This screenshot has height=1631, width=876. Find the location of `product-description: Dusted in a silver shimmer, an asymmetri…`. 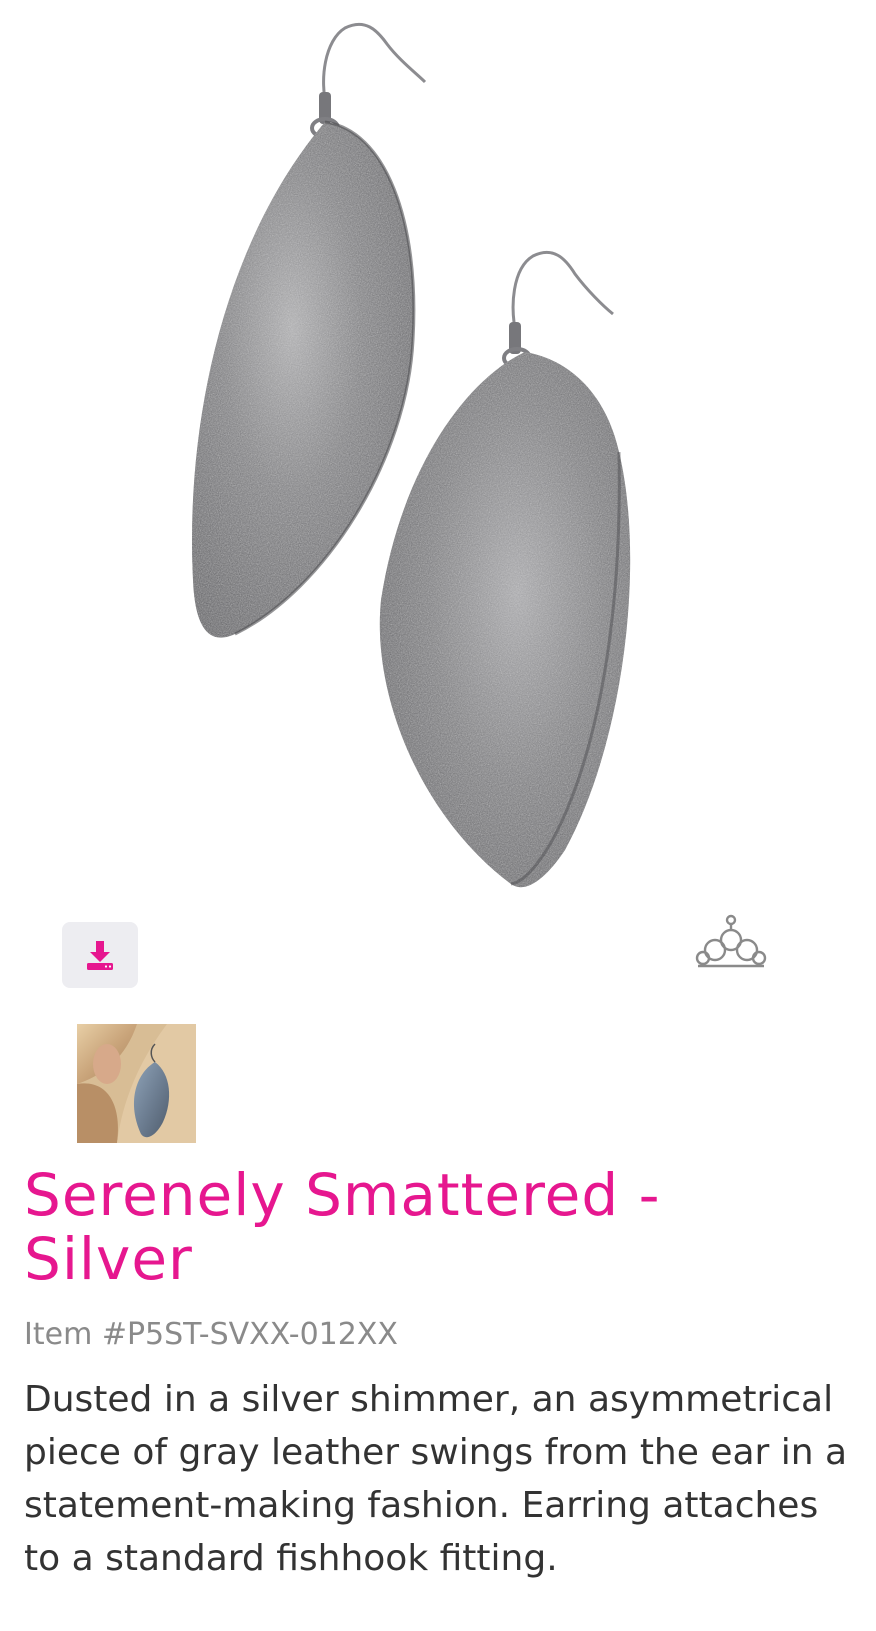

product-description: Dusted in a silver shimmer, an asymmetri… is located at coordinates (436, 1479).